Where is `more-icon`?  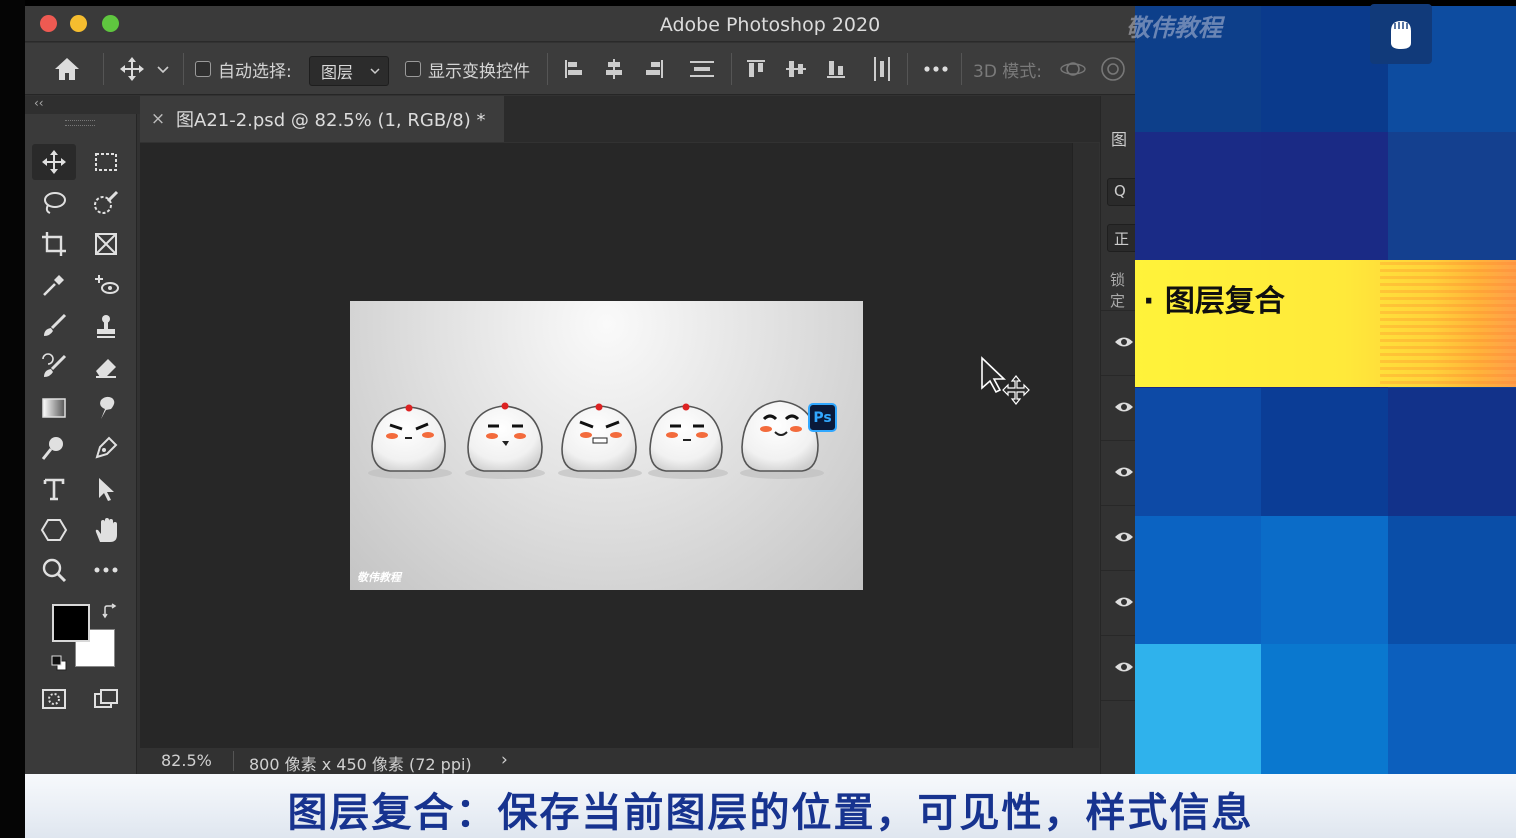 more-icon is located at coordinates (936, 69).